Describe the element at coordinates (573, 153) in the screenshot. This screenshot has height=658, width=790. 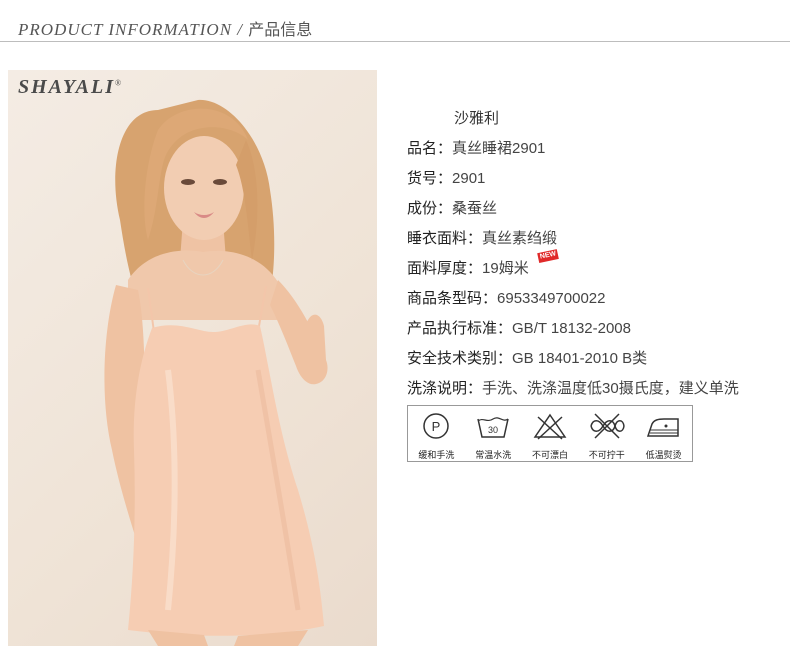
I see `spec-row-product-name: 品名：真丝睡裙2901` at that location.